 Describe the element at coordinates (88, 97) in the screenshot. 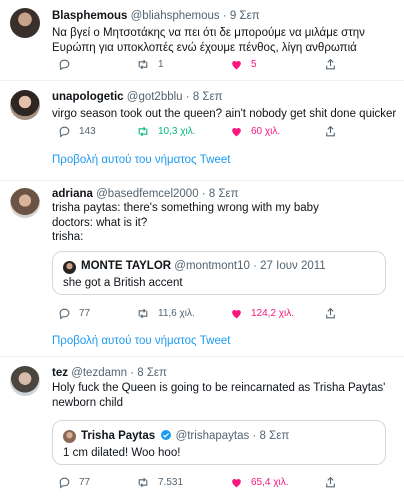

I see `author-name: unapologetic` at that location.